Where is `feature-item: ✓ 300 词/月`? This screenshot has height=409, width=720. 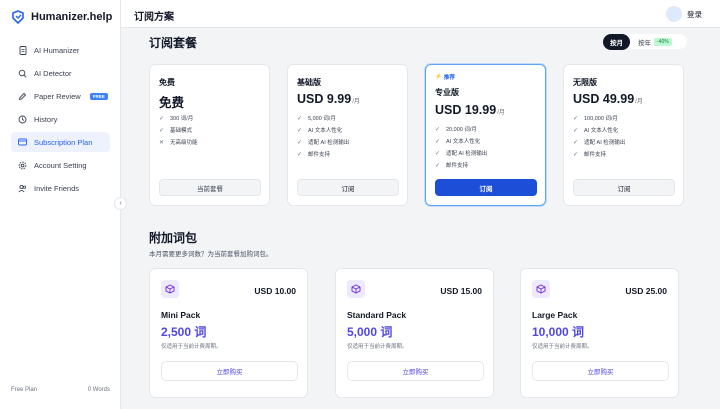
feature-item: ✓ 300 词/月 is located at coordinates (178, 118).